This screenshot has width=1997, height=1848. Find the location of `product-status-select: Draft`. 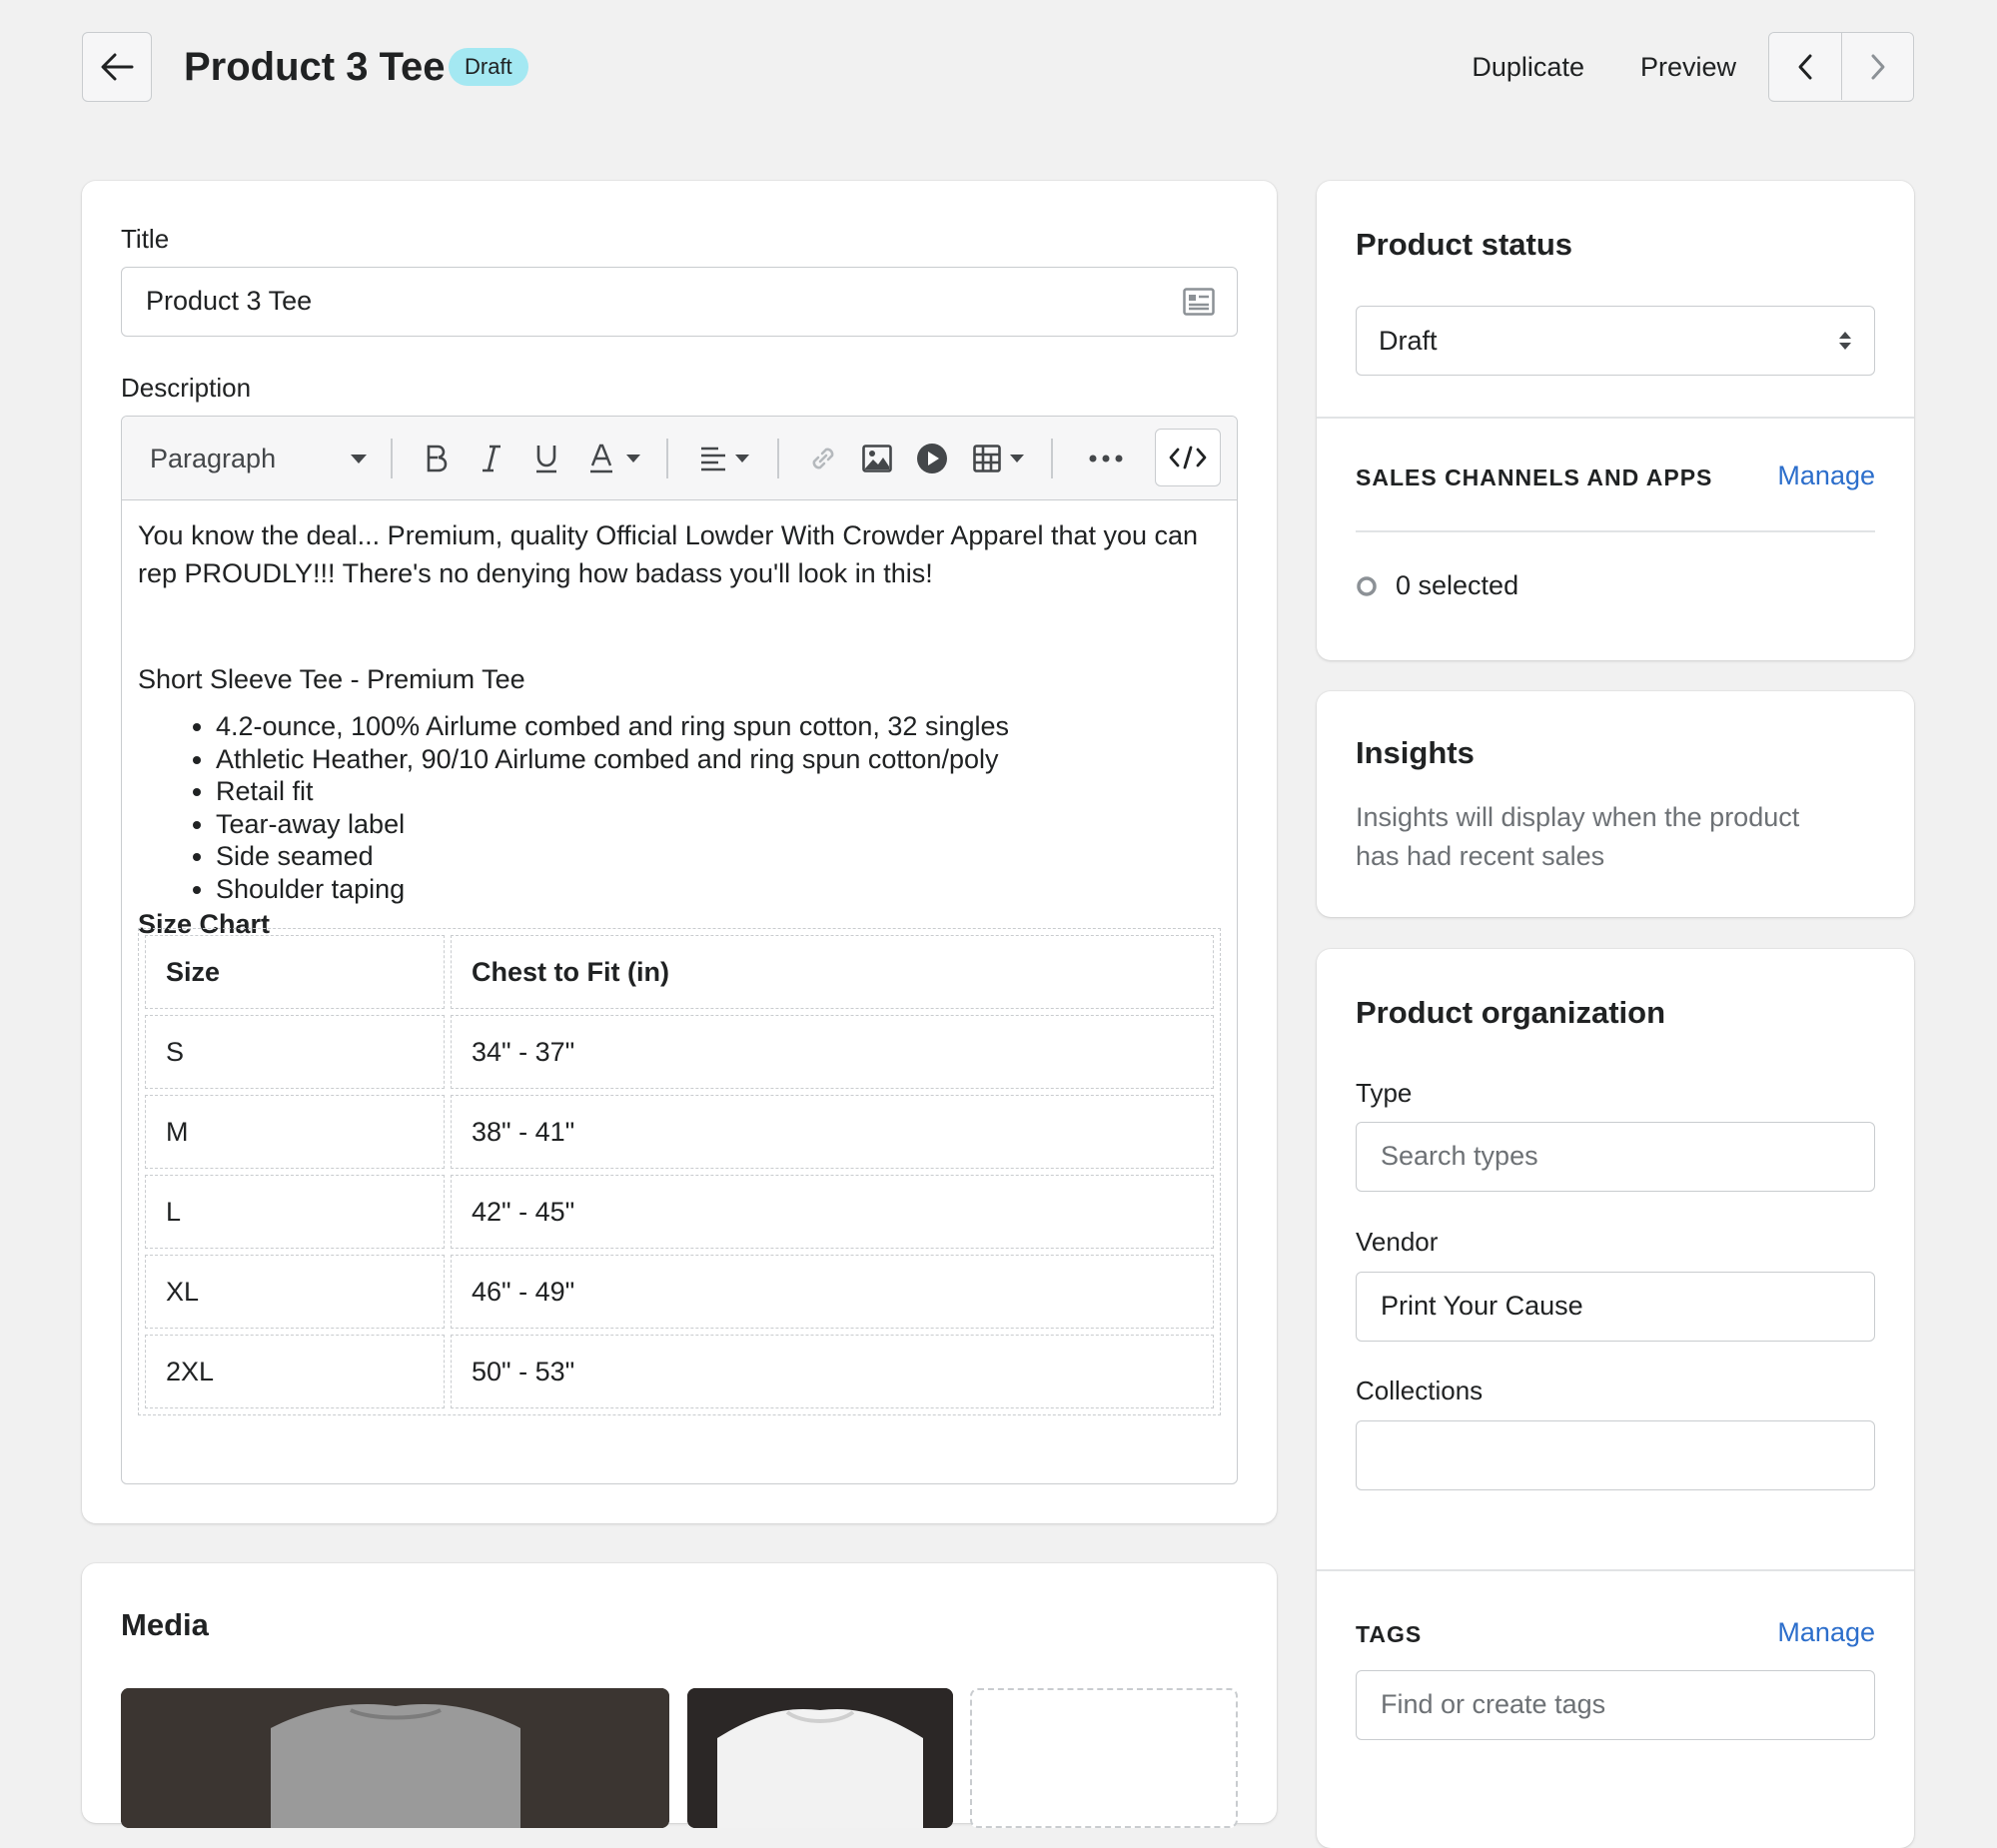

product-status-select: Draft is located at coordinates (1615, 341).